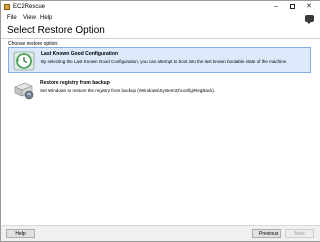 The height and width of the screenshot is (242, 320). What do you see at coordinates (160, 31) in the screenshot?
I see `page-header: Select Restore Option` at bounding box center [160, 31].